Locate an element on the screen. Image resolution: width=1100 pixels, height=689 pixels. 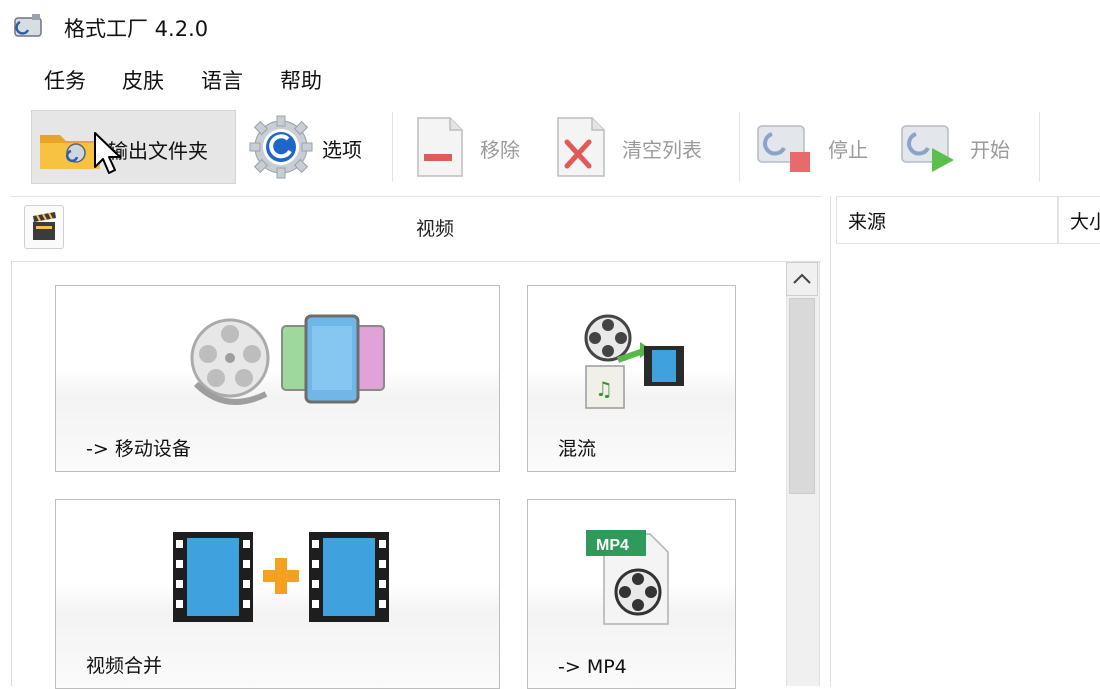
tile-video-join: 视频合并 is located at coordinates (277, 594).